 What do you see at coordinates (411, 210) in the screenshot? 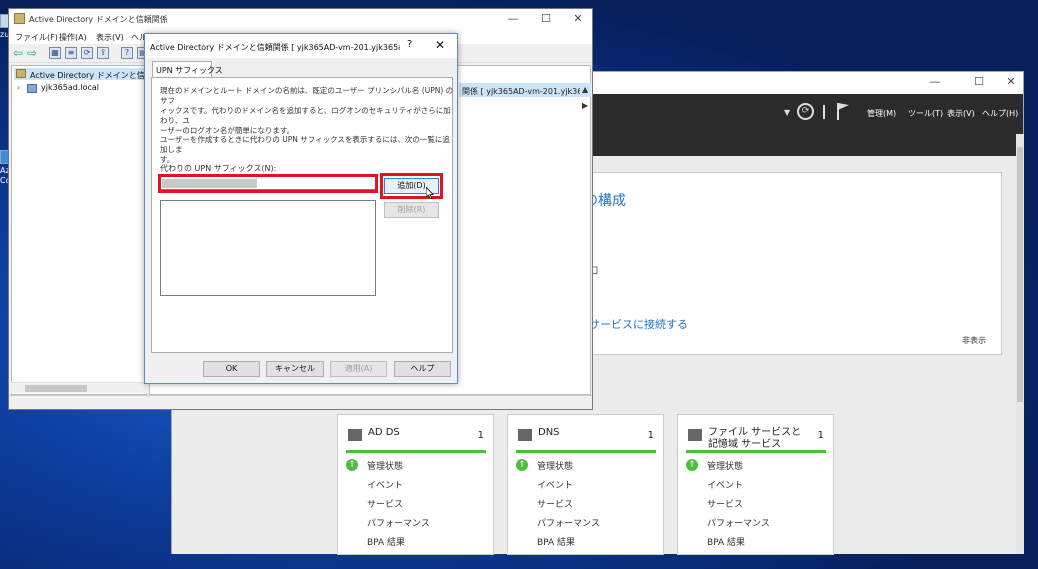
I see `remove-button: 削除(R)` at bounding box center [411, 210].